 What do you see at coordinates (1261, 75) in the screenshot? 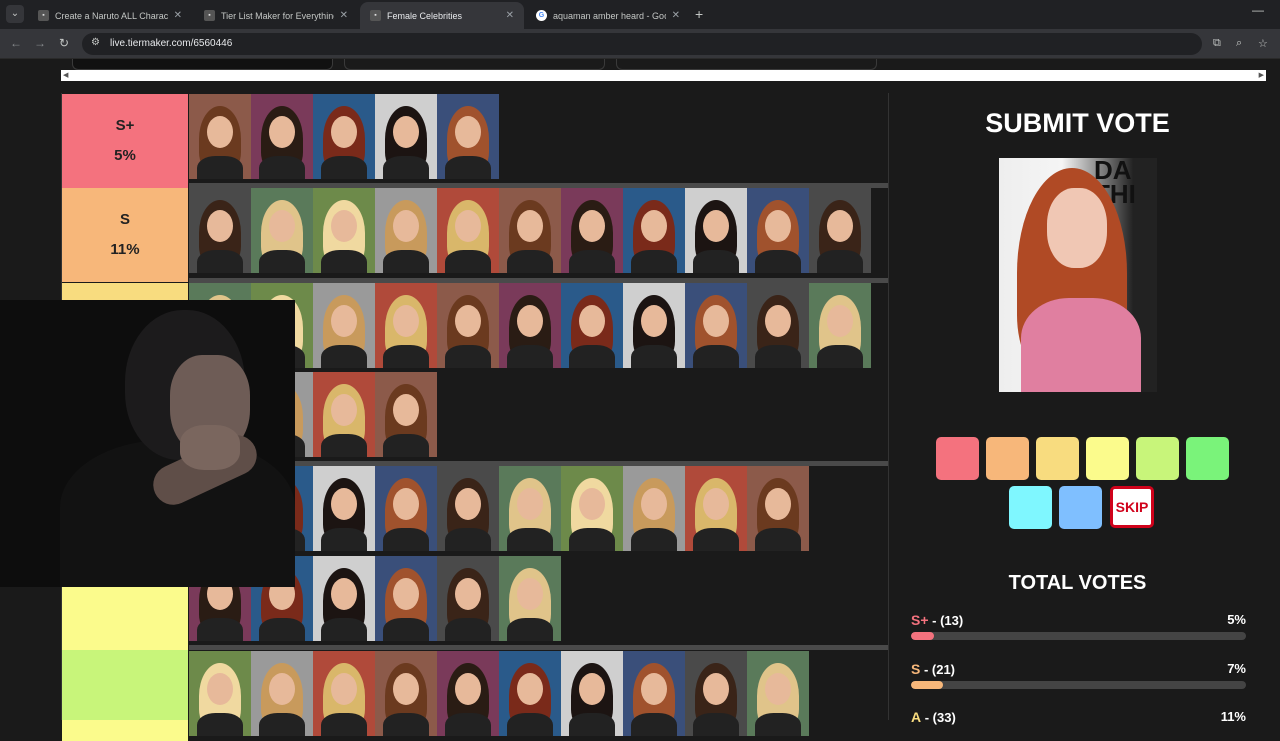
I see `scroll-right-arrow-icon: ▶` at bounding box center [1261, 75].